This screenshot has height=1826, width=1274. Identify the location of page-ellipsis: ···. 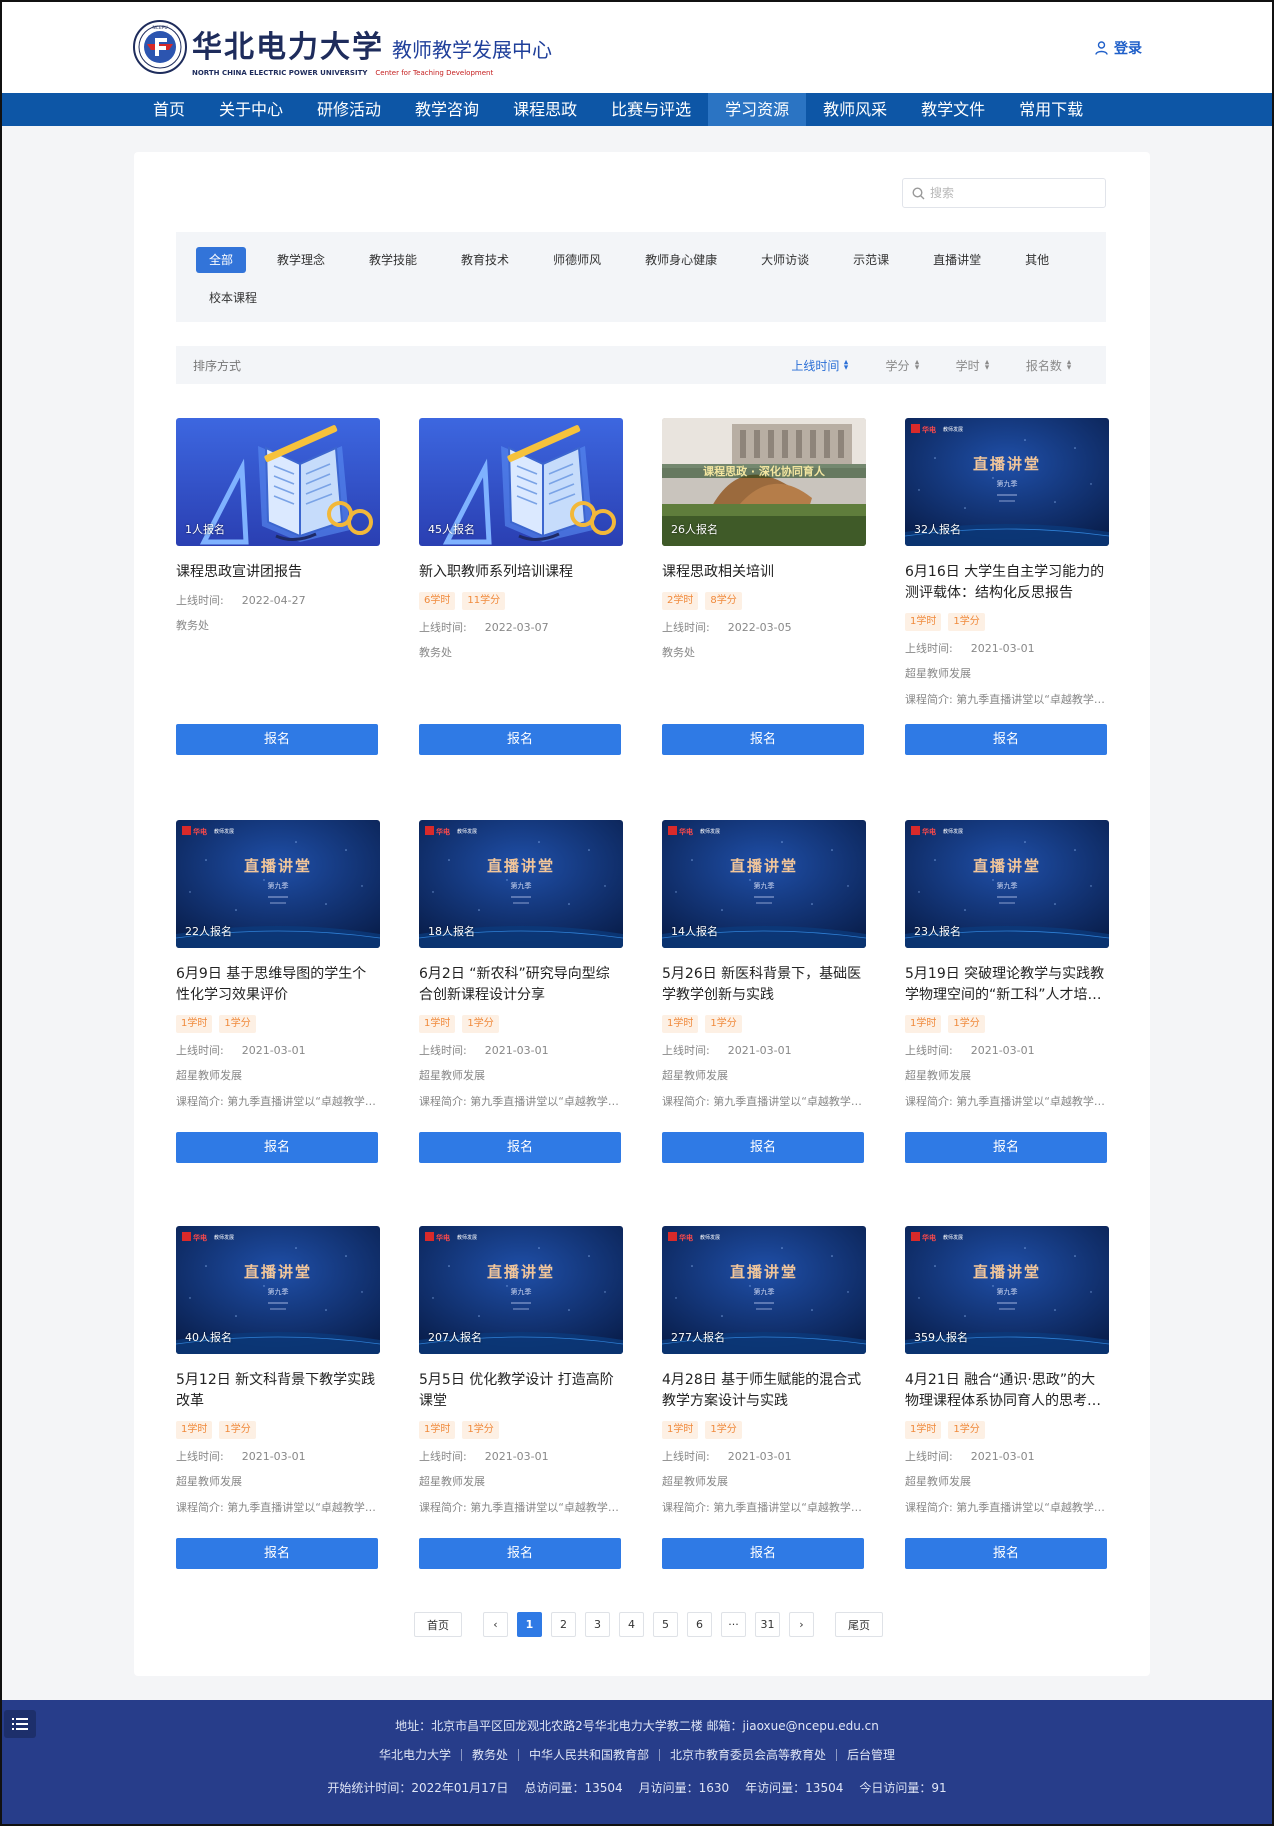
(733, 1624).